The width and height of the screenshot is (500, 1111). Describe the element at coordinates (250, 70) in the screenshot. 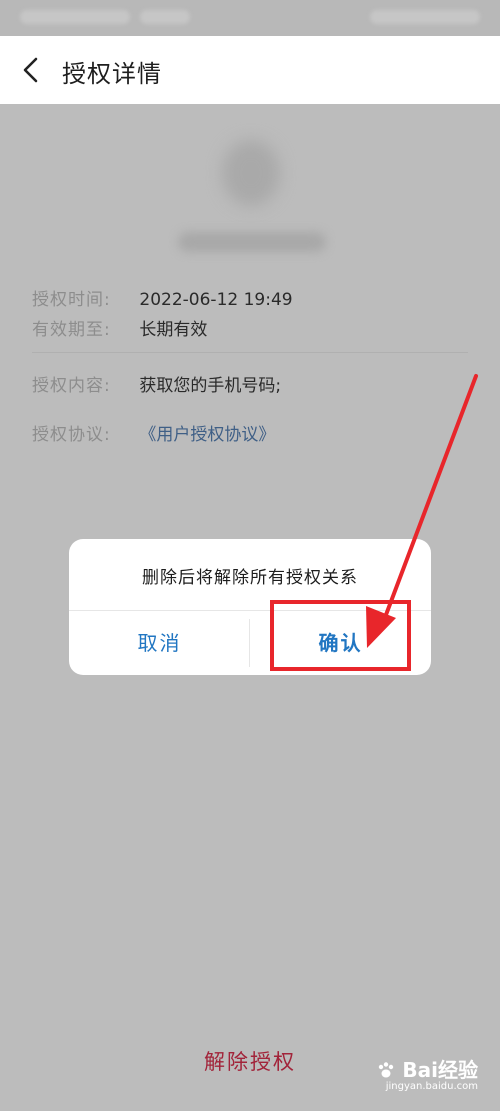

I see `app-header: 授权详情` at that location.